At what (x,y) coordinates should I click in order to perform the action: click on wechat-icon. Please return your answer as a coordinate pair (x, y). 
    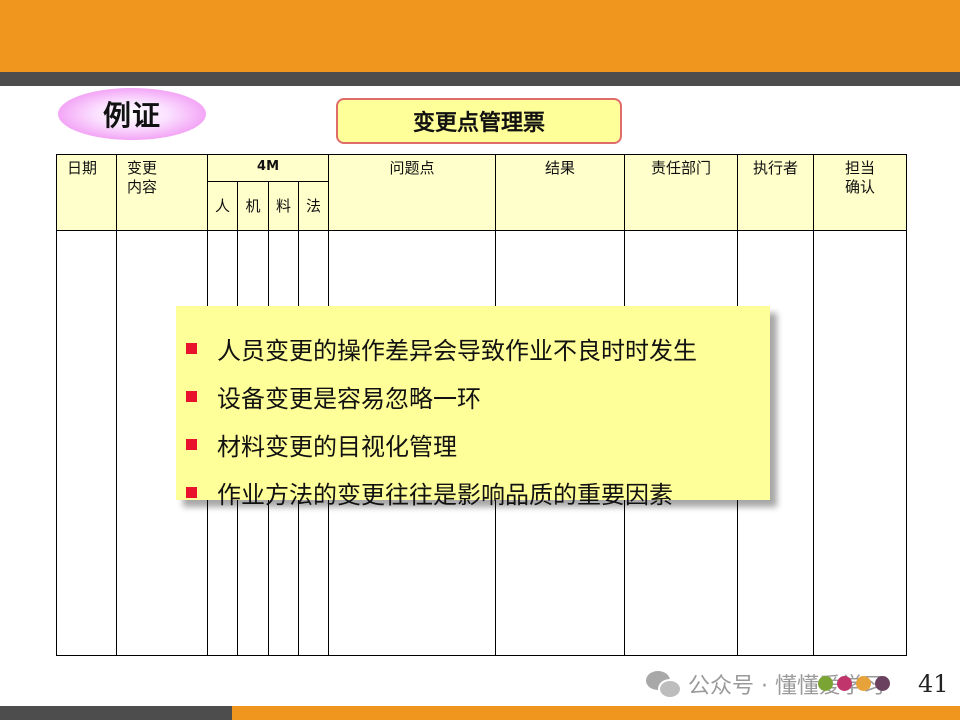
    Looking at the image, I should click on (664, 685).